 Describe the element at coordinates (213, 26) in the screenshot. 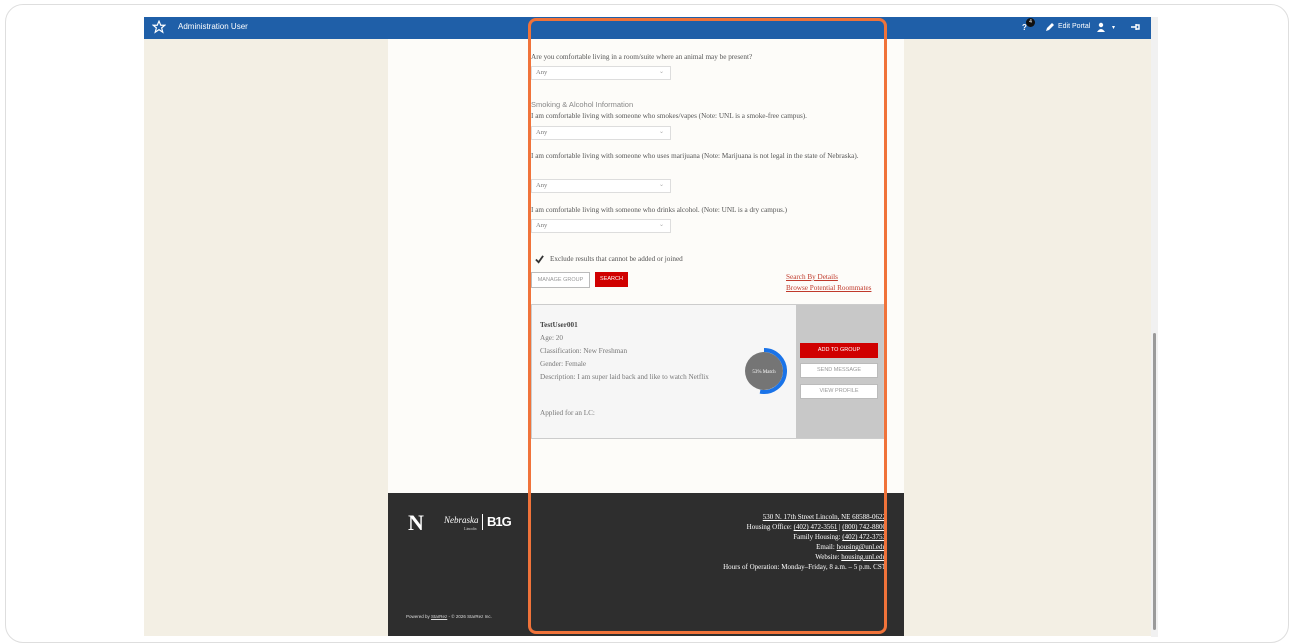

I see `user-name-label: Administration User` at that location.